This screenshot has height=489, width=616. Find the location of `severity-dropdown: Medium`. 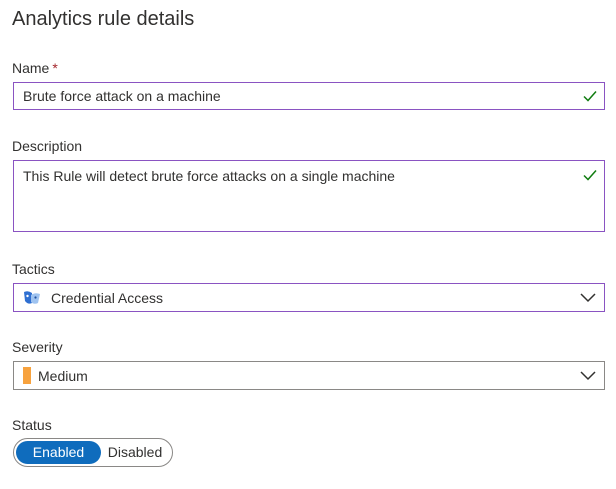

severity-dropdown: Medium is located at coordinates (309, 375).